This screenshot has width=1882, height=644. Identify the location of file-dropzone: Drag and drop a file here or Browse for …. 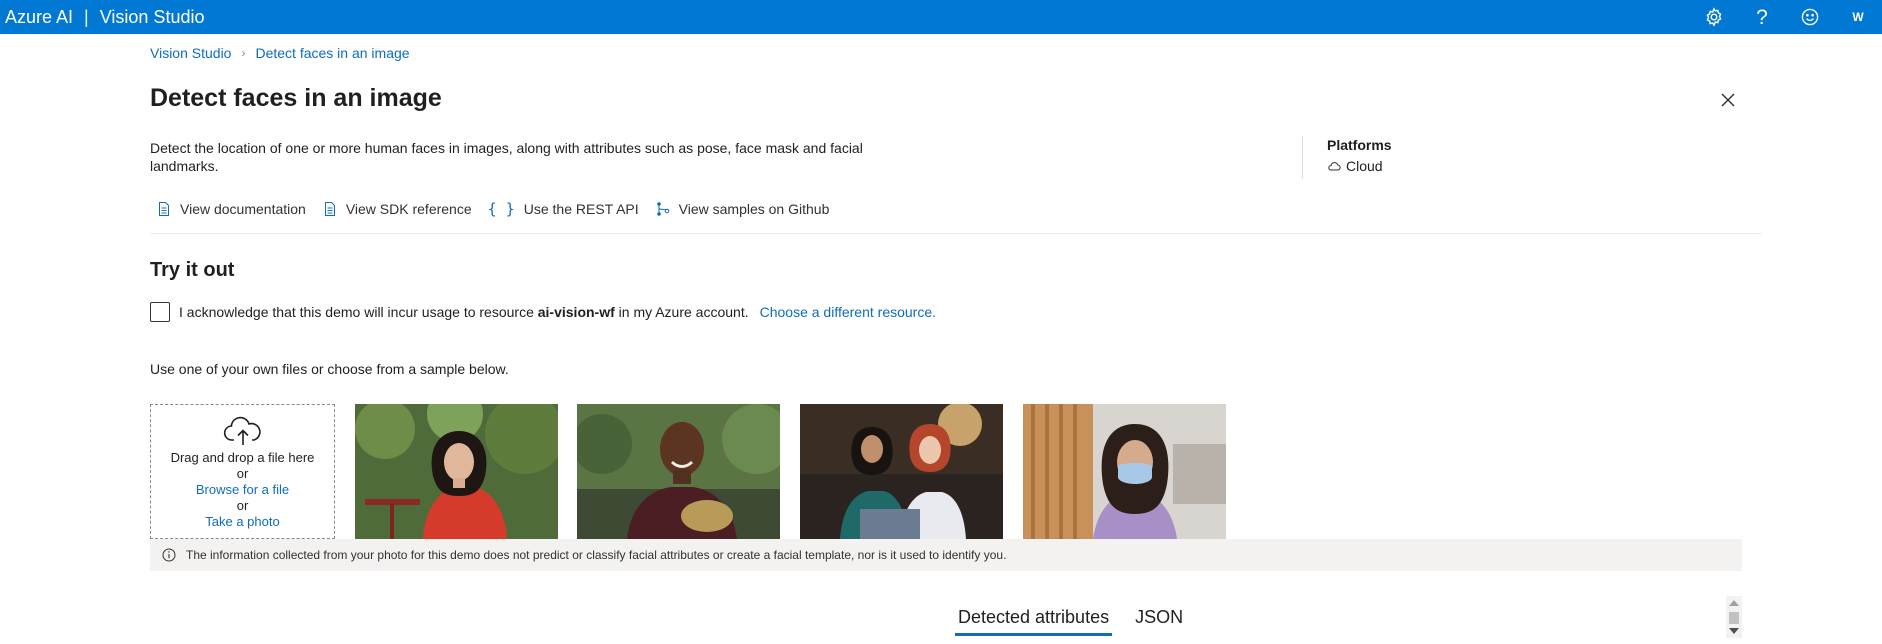
(242, 471).